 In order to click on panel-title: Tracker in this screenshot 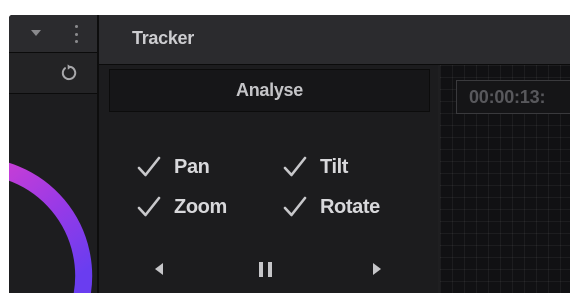, I will do `click(163, 38)`.